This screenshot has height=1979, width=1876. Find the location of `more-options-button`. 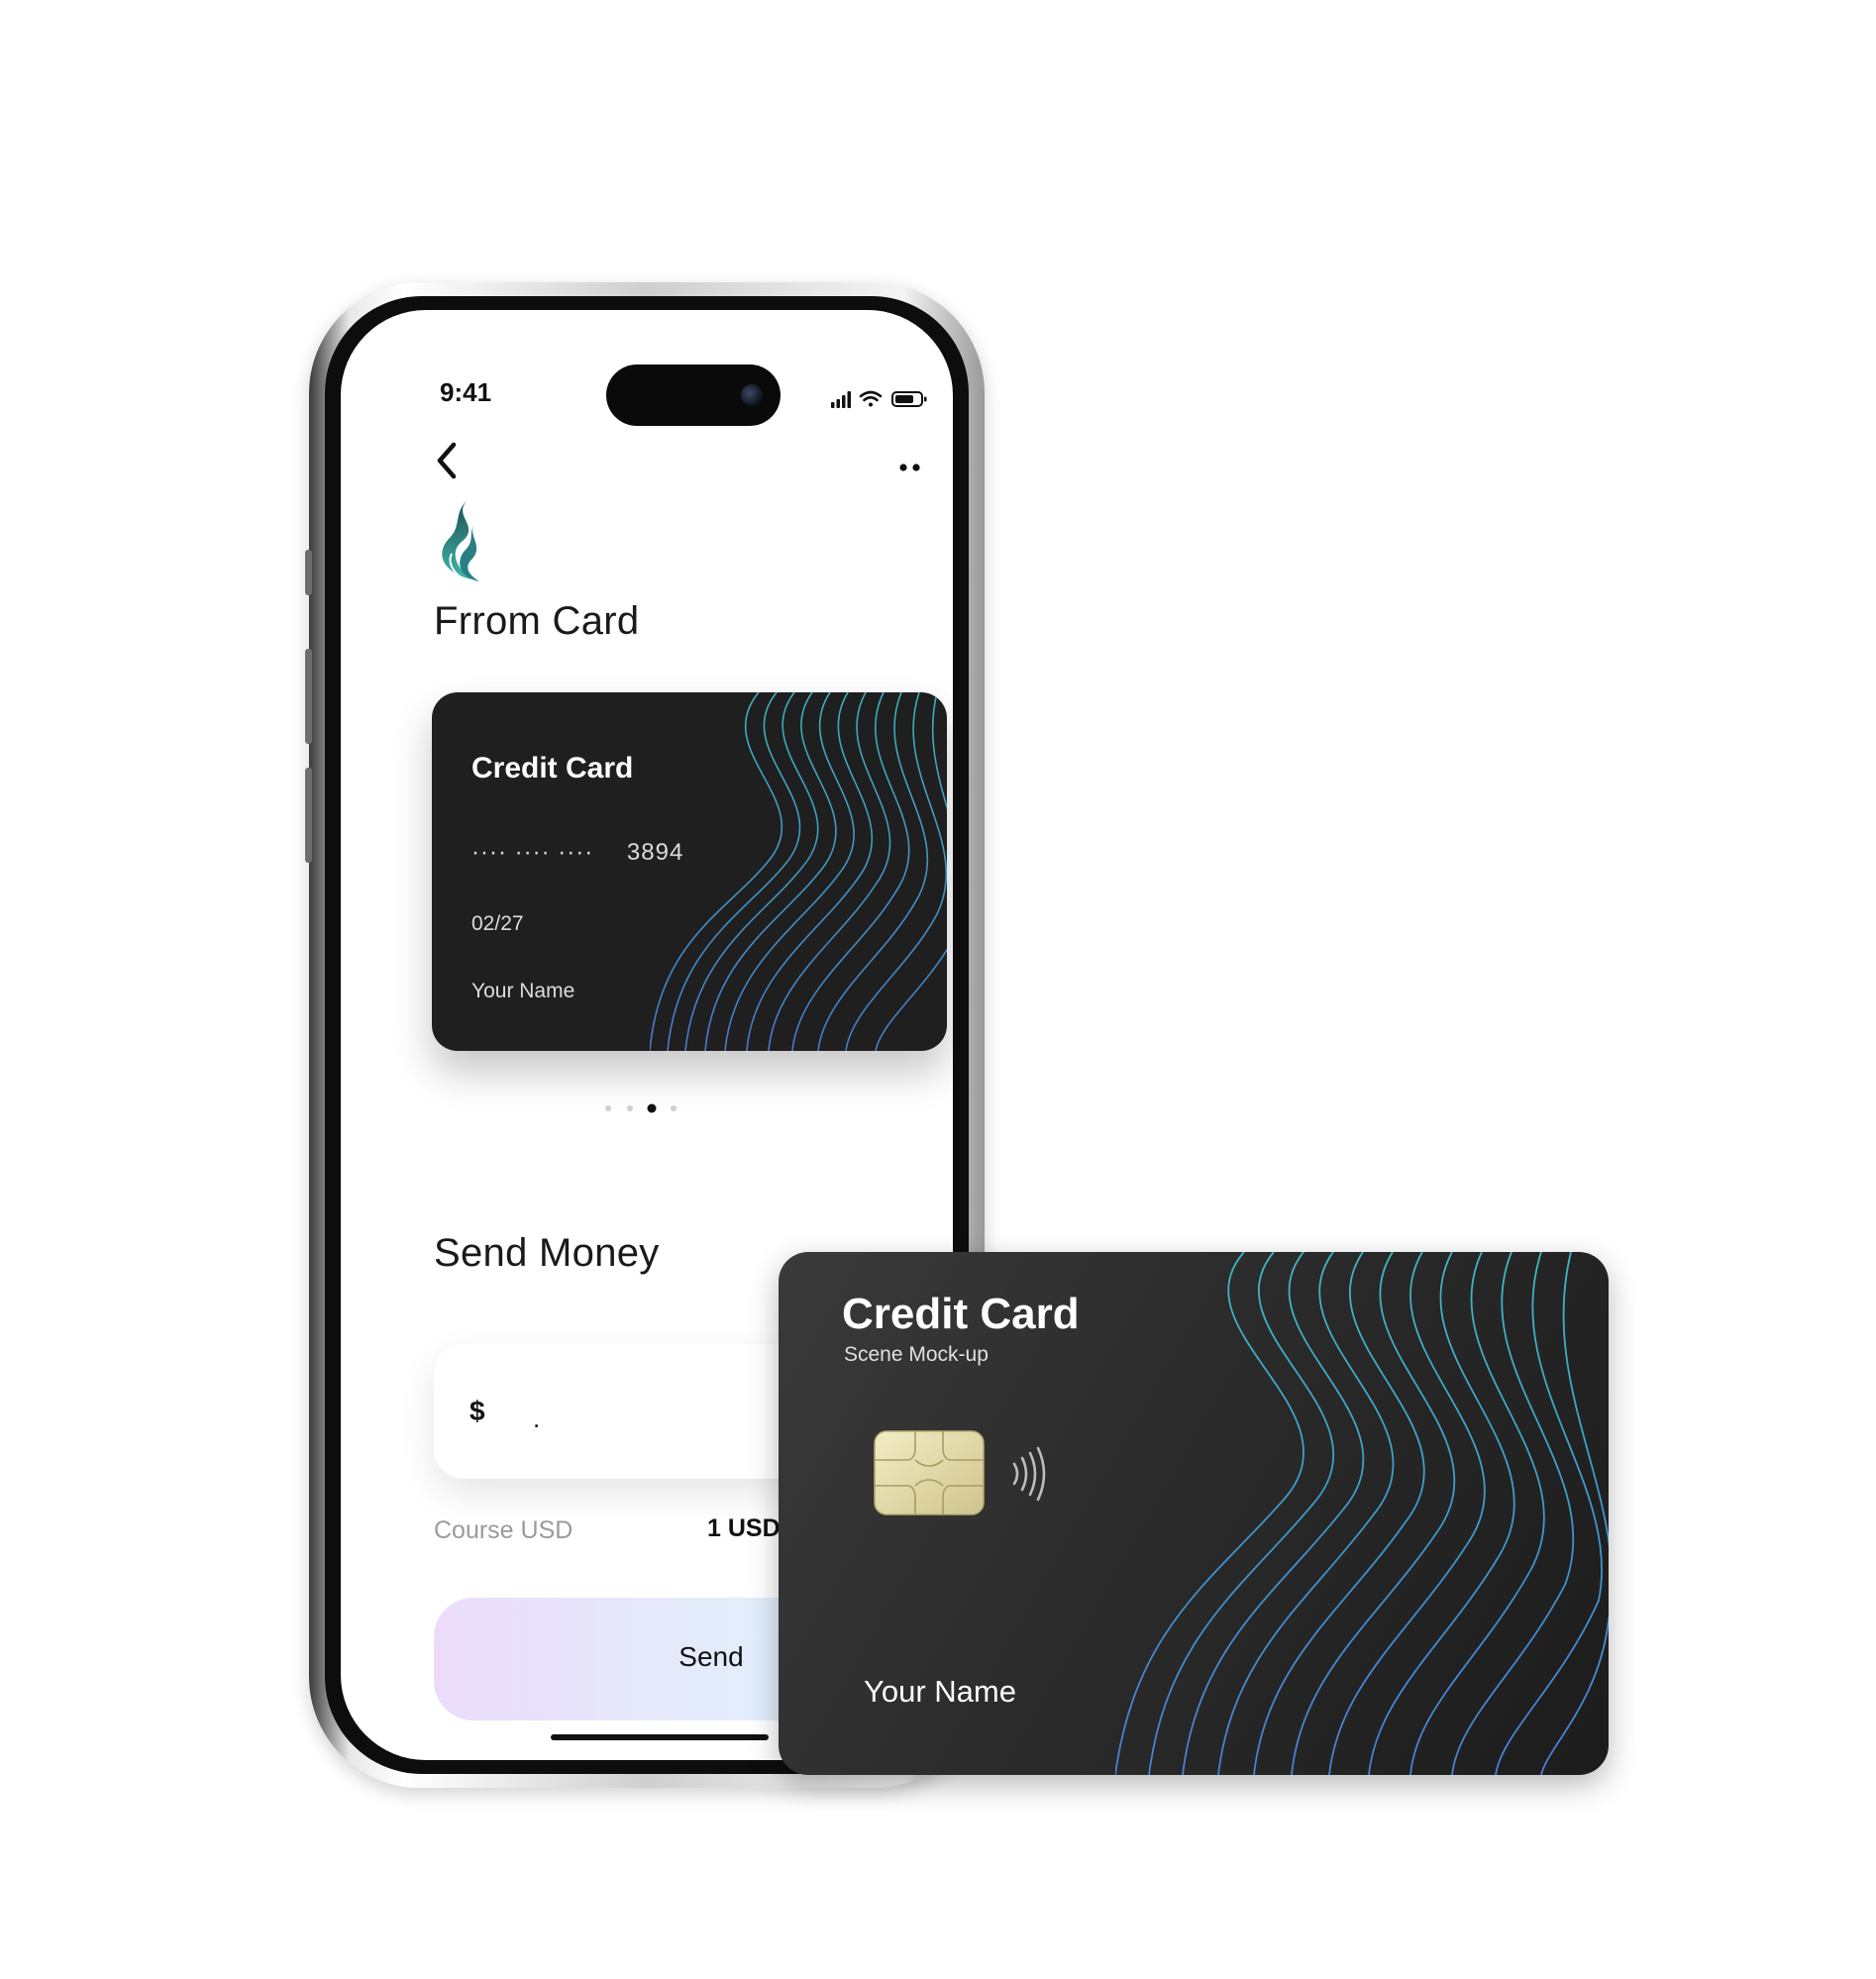

more-options-button is located at coordinates (910, 467).